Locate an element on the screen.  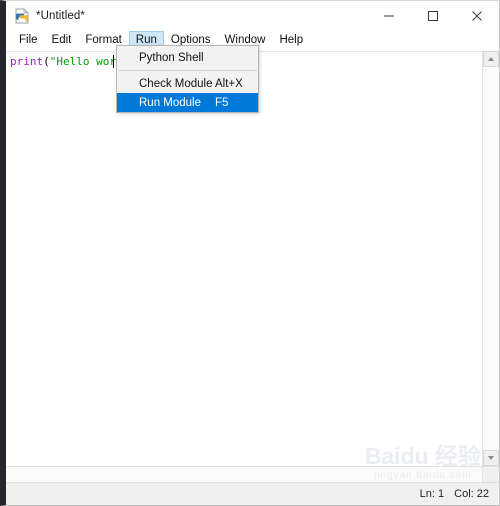
maximize-button is located at coordinates (433, 16).